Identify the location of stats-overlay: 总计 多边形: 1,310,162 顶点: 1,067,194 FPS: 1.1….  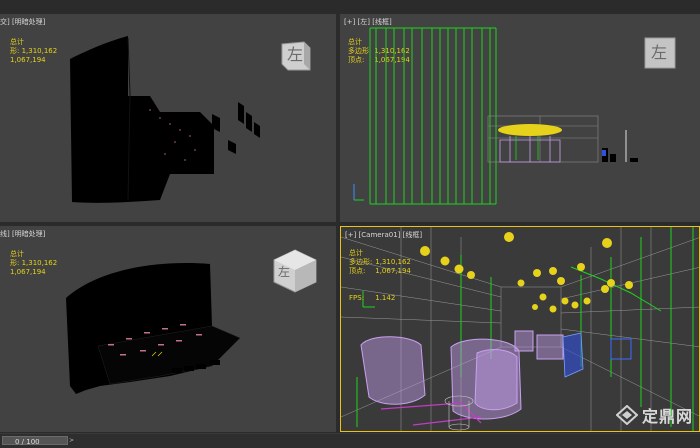
(380, 276).